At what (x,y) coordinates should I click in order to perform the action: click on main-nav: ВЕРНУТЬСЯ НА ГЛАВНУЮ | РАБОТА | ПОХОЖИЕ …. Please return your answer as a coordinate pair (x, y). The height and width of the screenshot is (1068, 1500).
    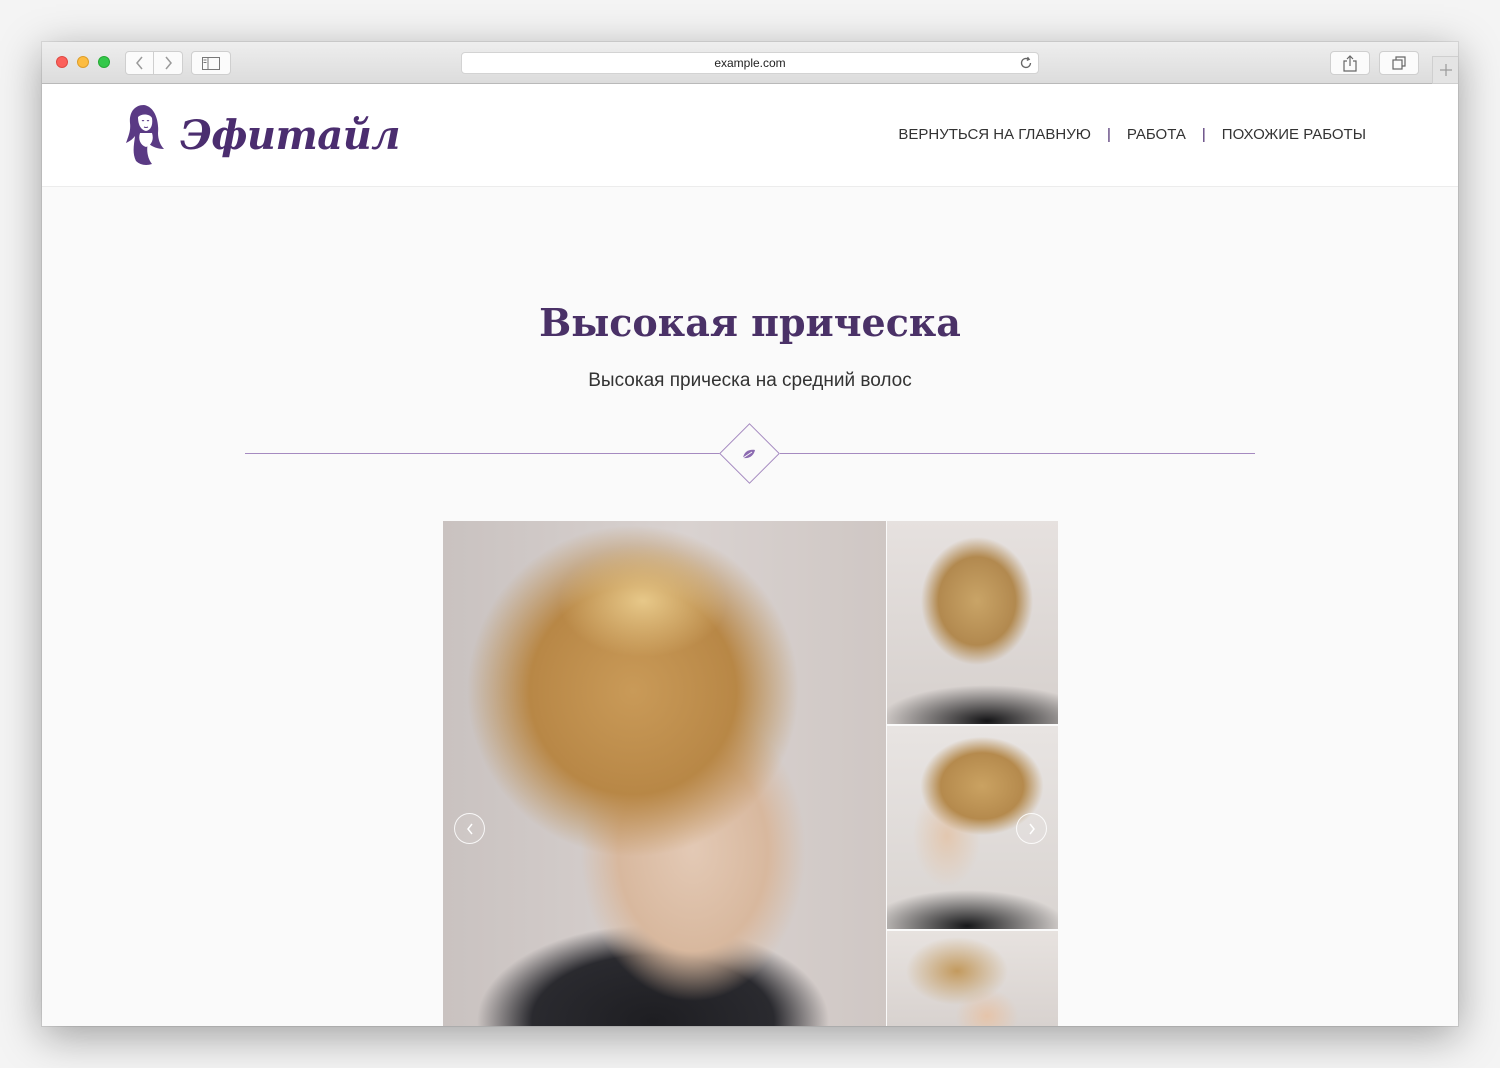
    Looking at the image, I should click on (1132, 134).